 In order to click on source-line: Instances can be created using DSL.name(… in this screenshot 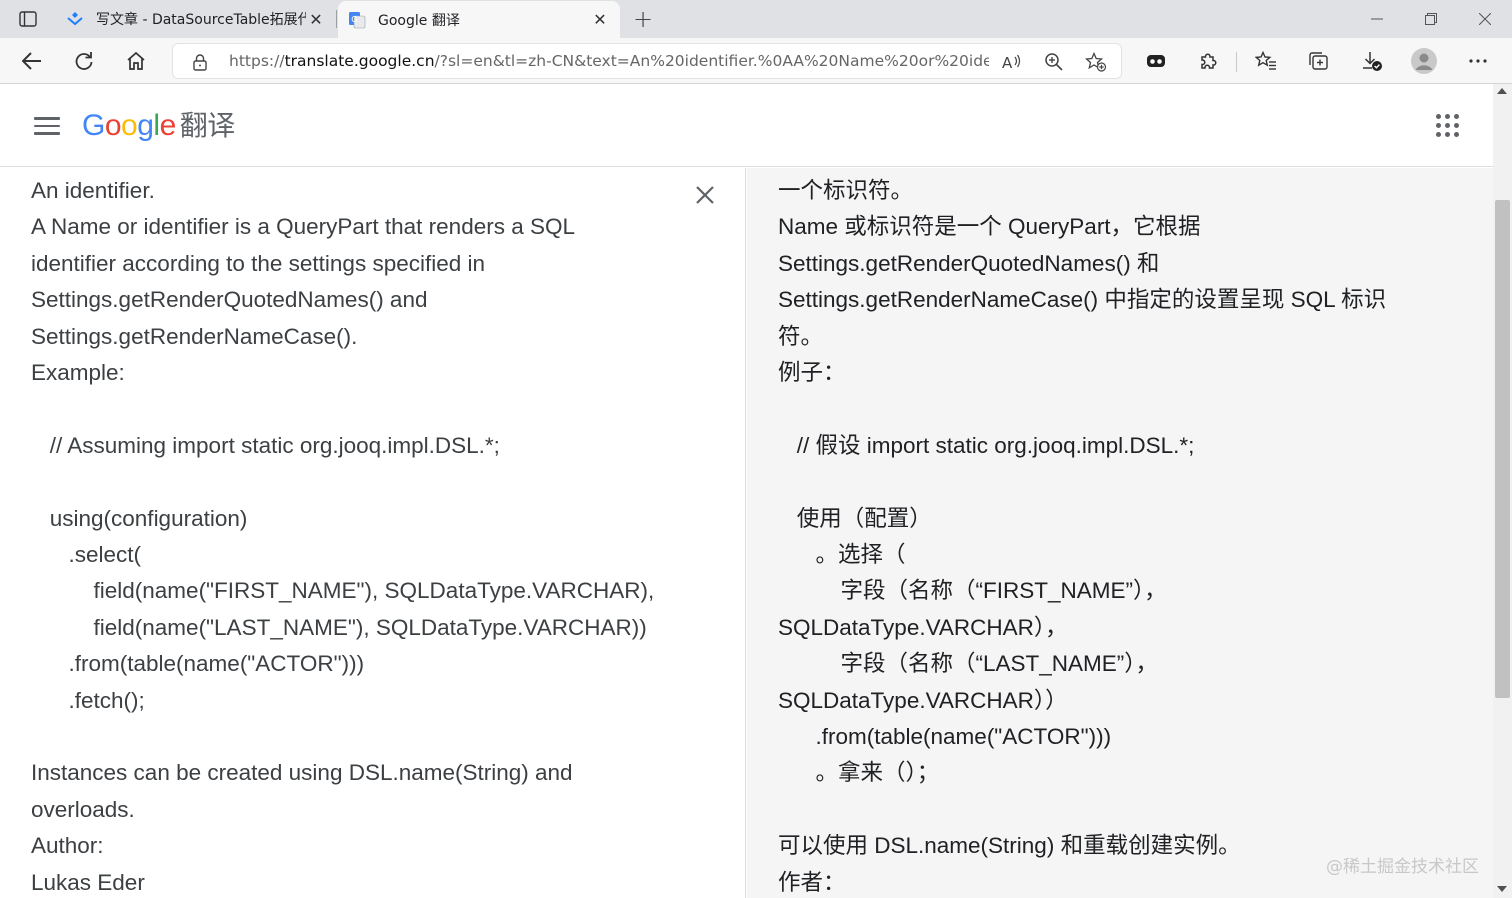, I will do `click(302, 773)`.